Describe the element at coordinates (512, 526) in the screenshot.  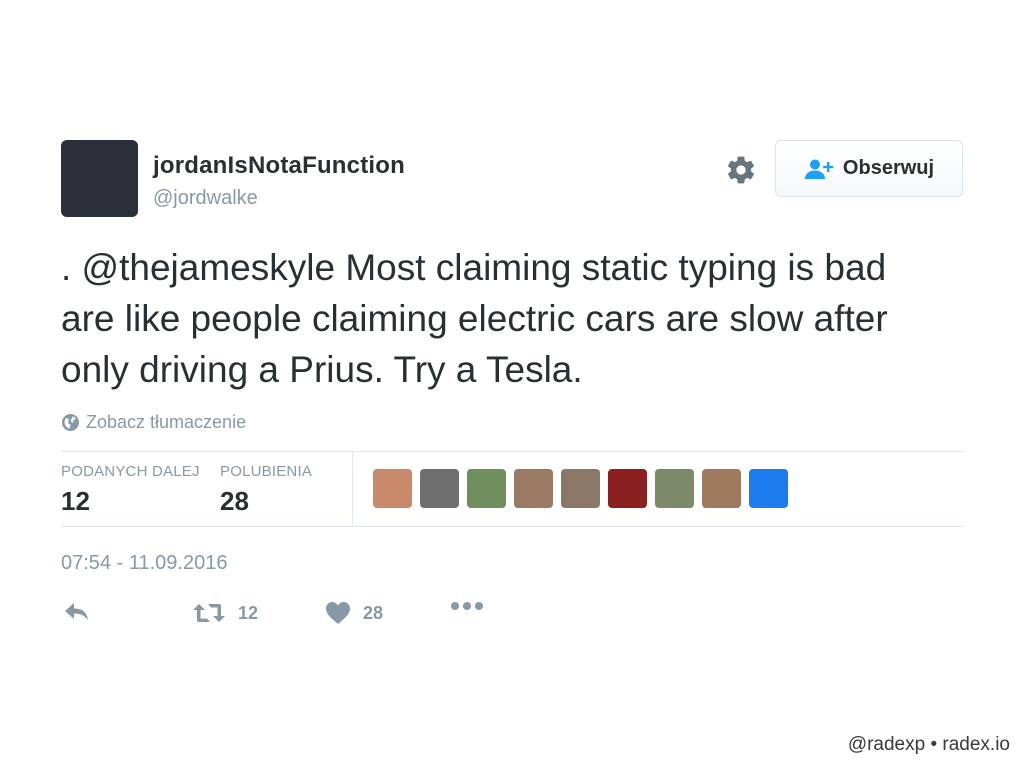
I see `stats-bottom-divider` at that location.